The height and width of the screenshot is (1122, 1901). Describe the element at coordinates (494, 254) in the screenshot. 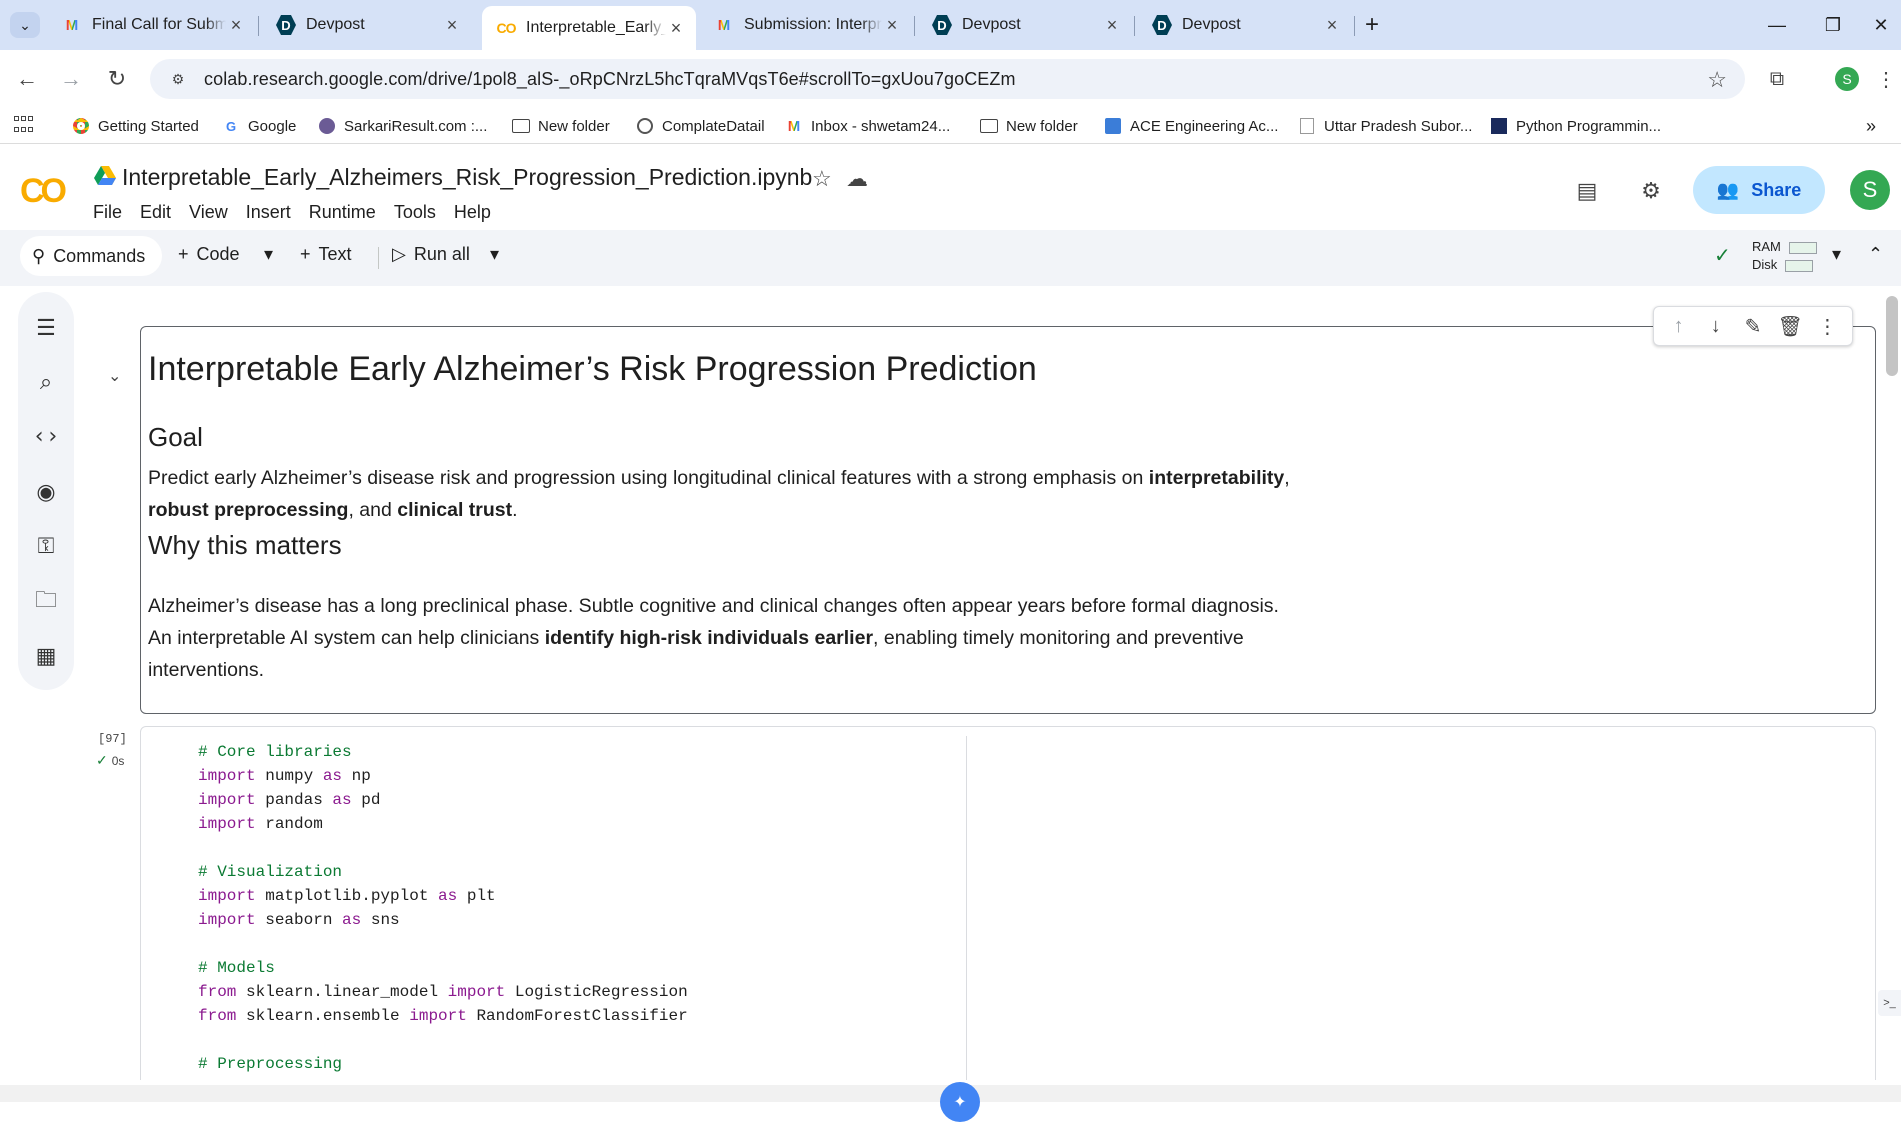

I see `run-all-dropdown-icon: ▾` at that location.